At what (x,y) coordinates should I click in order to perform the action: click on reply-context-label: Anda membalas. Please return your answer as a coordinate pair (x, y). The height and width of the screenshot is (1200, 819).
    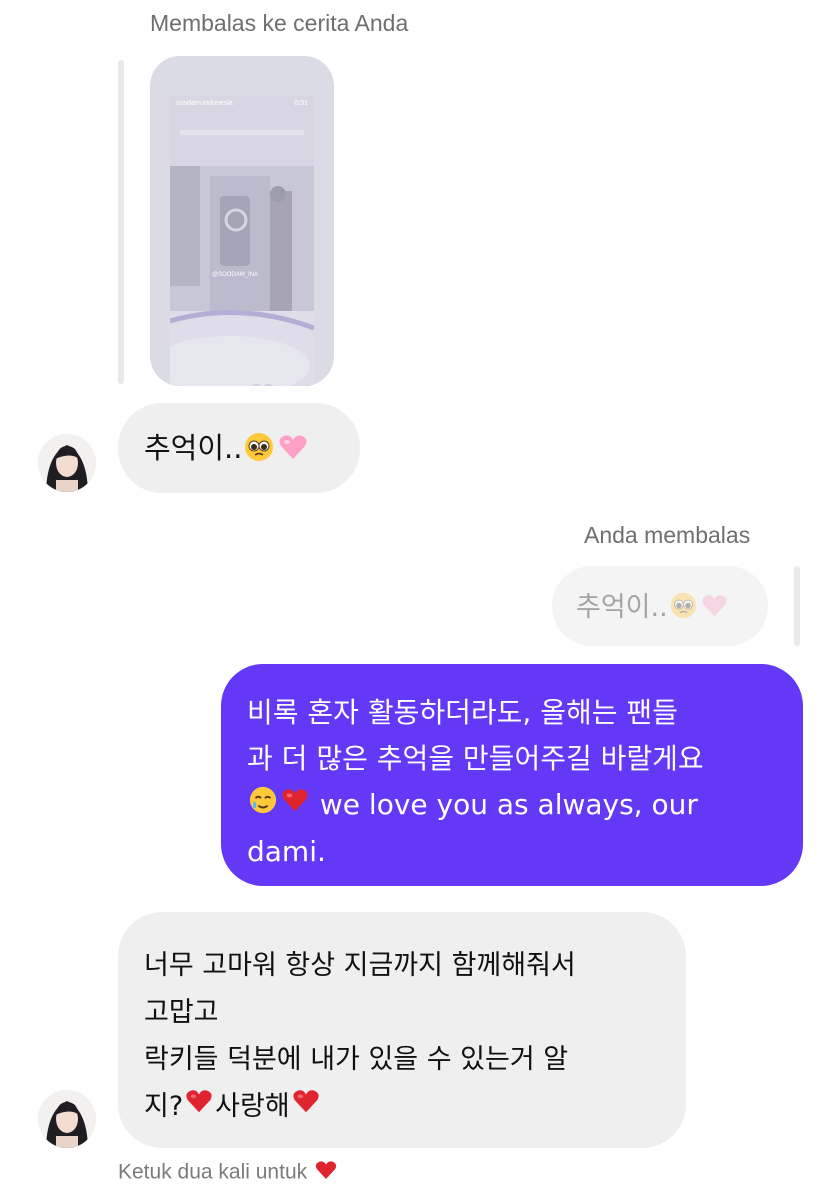
    Looking at the image, I should click on (667, 535).